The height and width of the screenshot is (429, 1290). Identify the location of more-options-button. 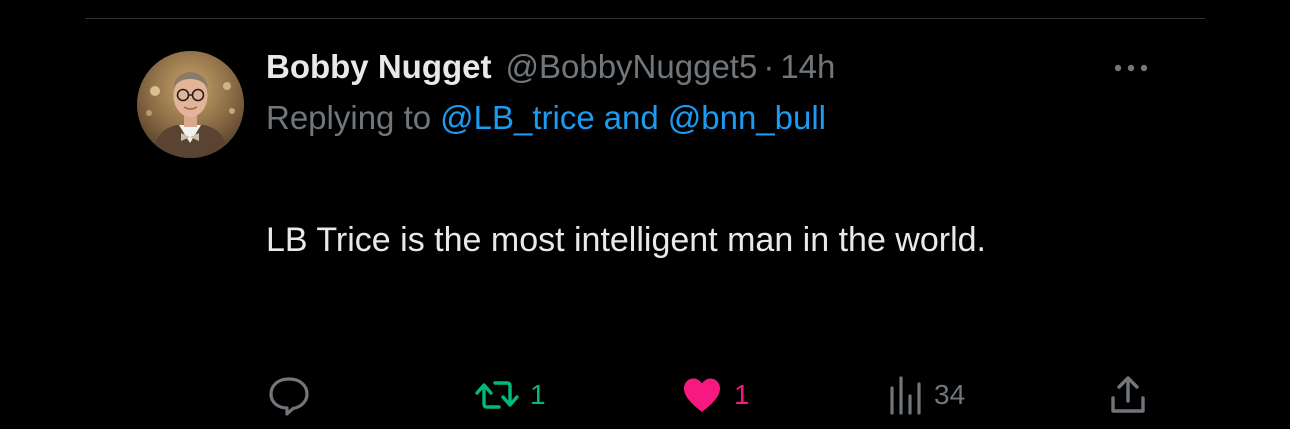
(1131, 68).